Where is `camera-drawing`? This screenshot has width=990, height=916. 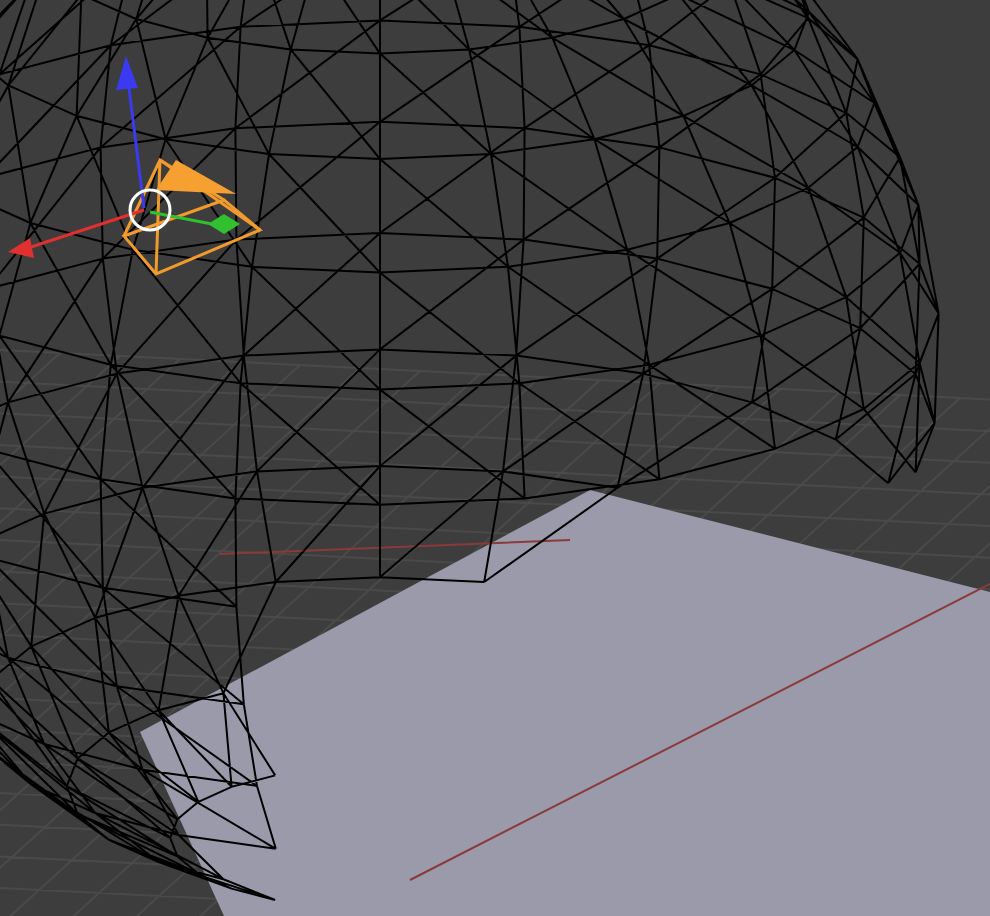
camera-drawing is located at coordinates (192, 216).